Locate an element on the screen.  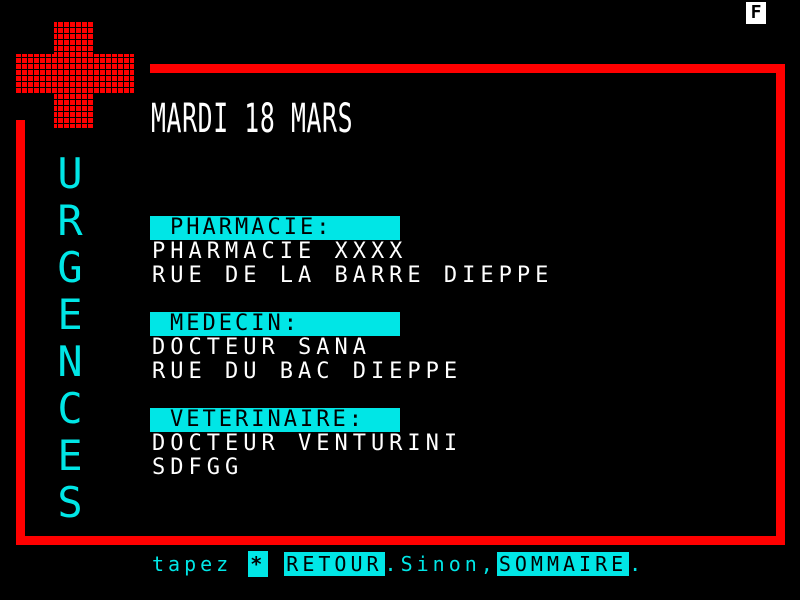
footer-prefix: tapez is located at coordinates (200, 564).